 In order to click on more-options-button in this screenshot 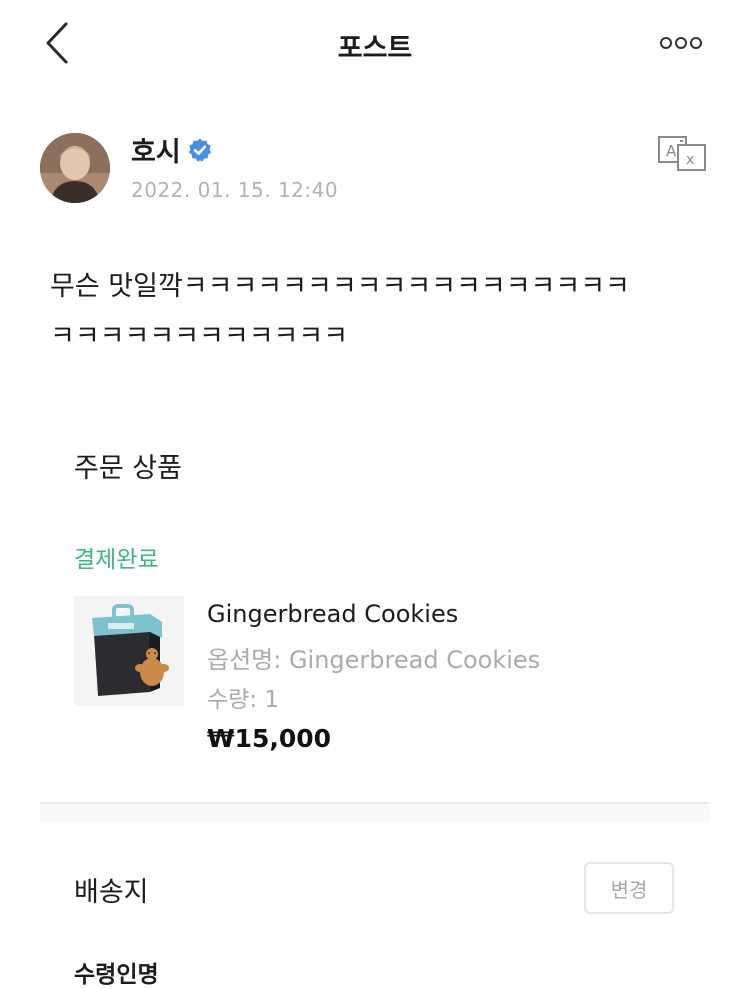, I will do `click(690, 43)`.